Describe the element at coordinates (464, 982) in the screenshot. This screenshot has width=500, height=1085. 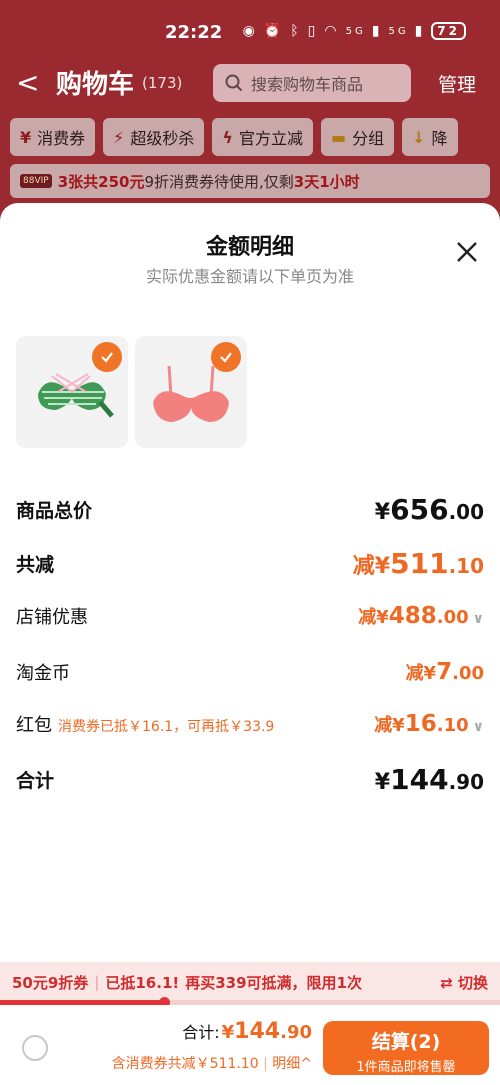
I see `switch-coupon-button: ⇄ 切换` at that location.